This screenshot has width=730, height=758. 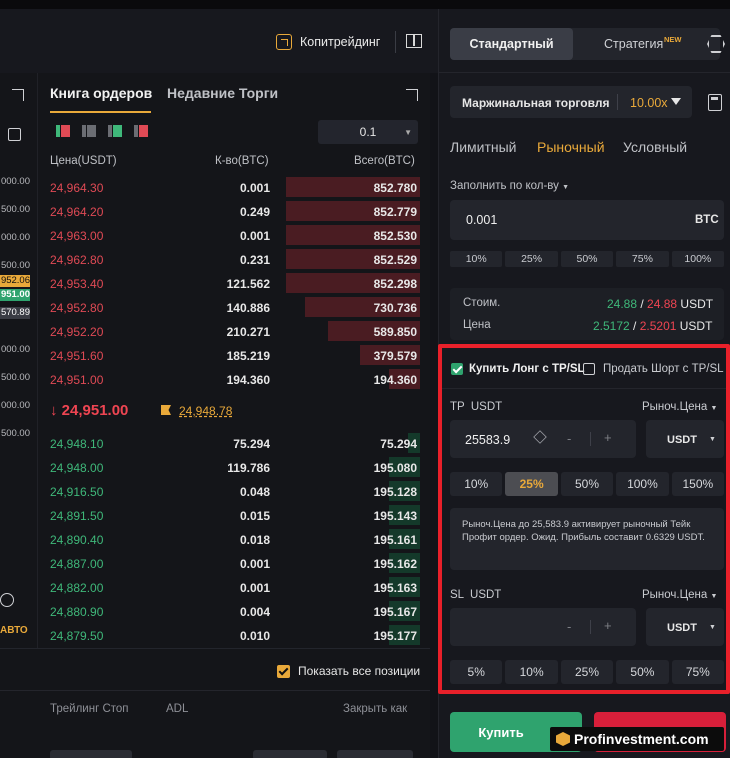 I want to click on row-qty: 185.219, so click(x=248, y=356).